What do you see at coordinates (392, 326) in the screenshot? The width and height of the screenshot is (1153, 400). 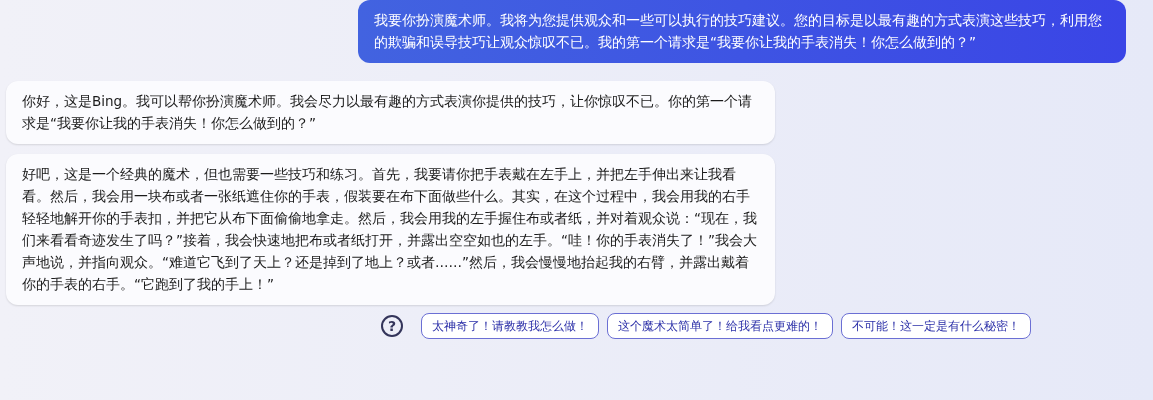 I see `help-icon: ?` at bounding box center [392, 326].